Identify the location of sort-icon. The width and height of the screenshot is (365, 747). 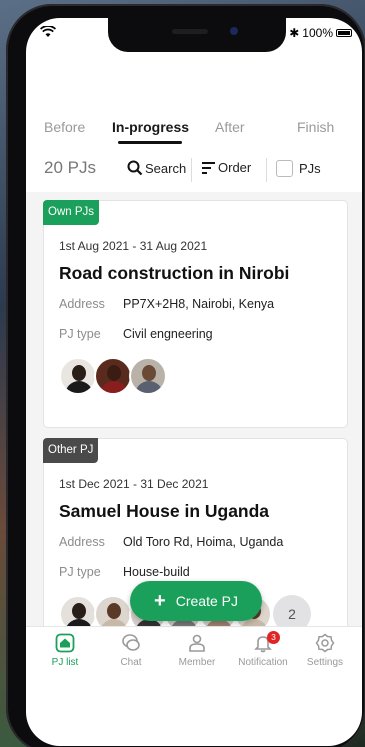
(208, 167).